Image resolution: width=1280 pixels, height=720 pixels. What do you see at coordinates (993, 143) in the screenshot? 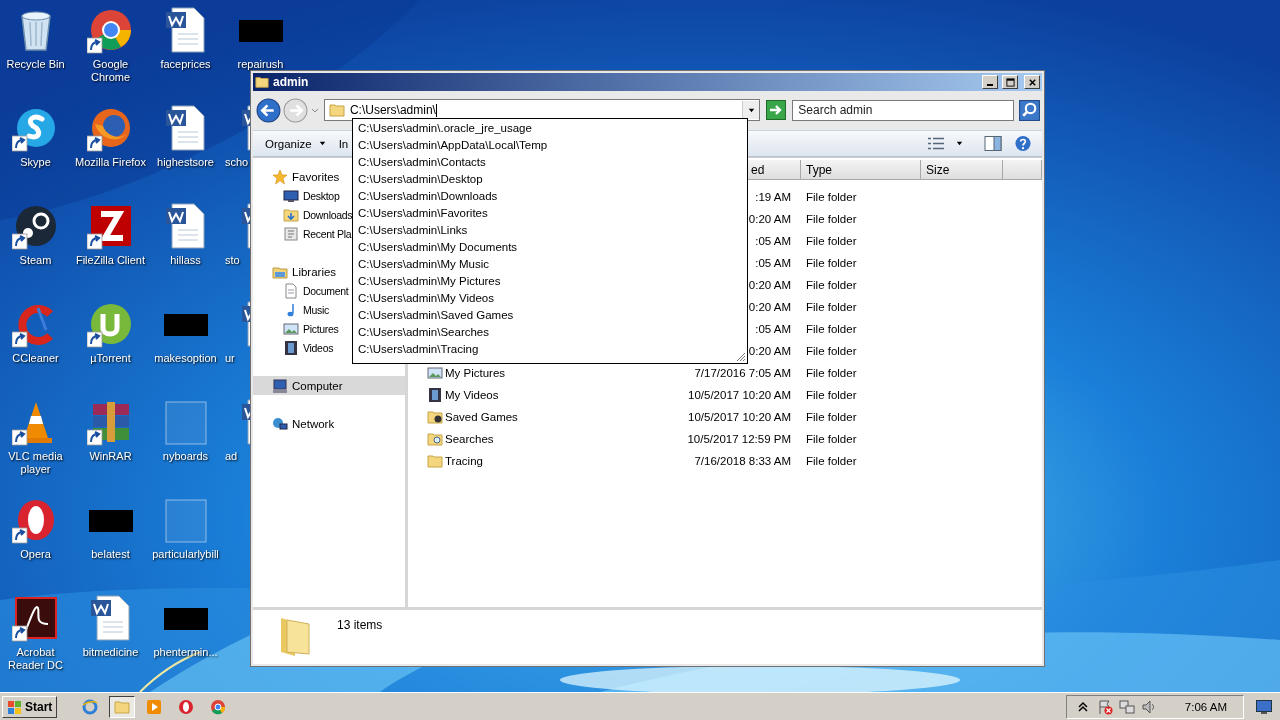
I see `preview-pane-icon` at bounding box center [993, 143].